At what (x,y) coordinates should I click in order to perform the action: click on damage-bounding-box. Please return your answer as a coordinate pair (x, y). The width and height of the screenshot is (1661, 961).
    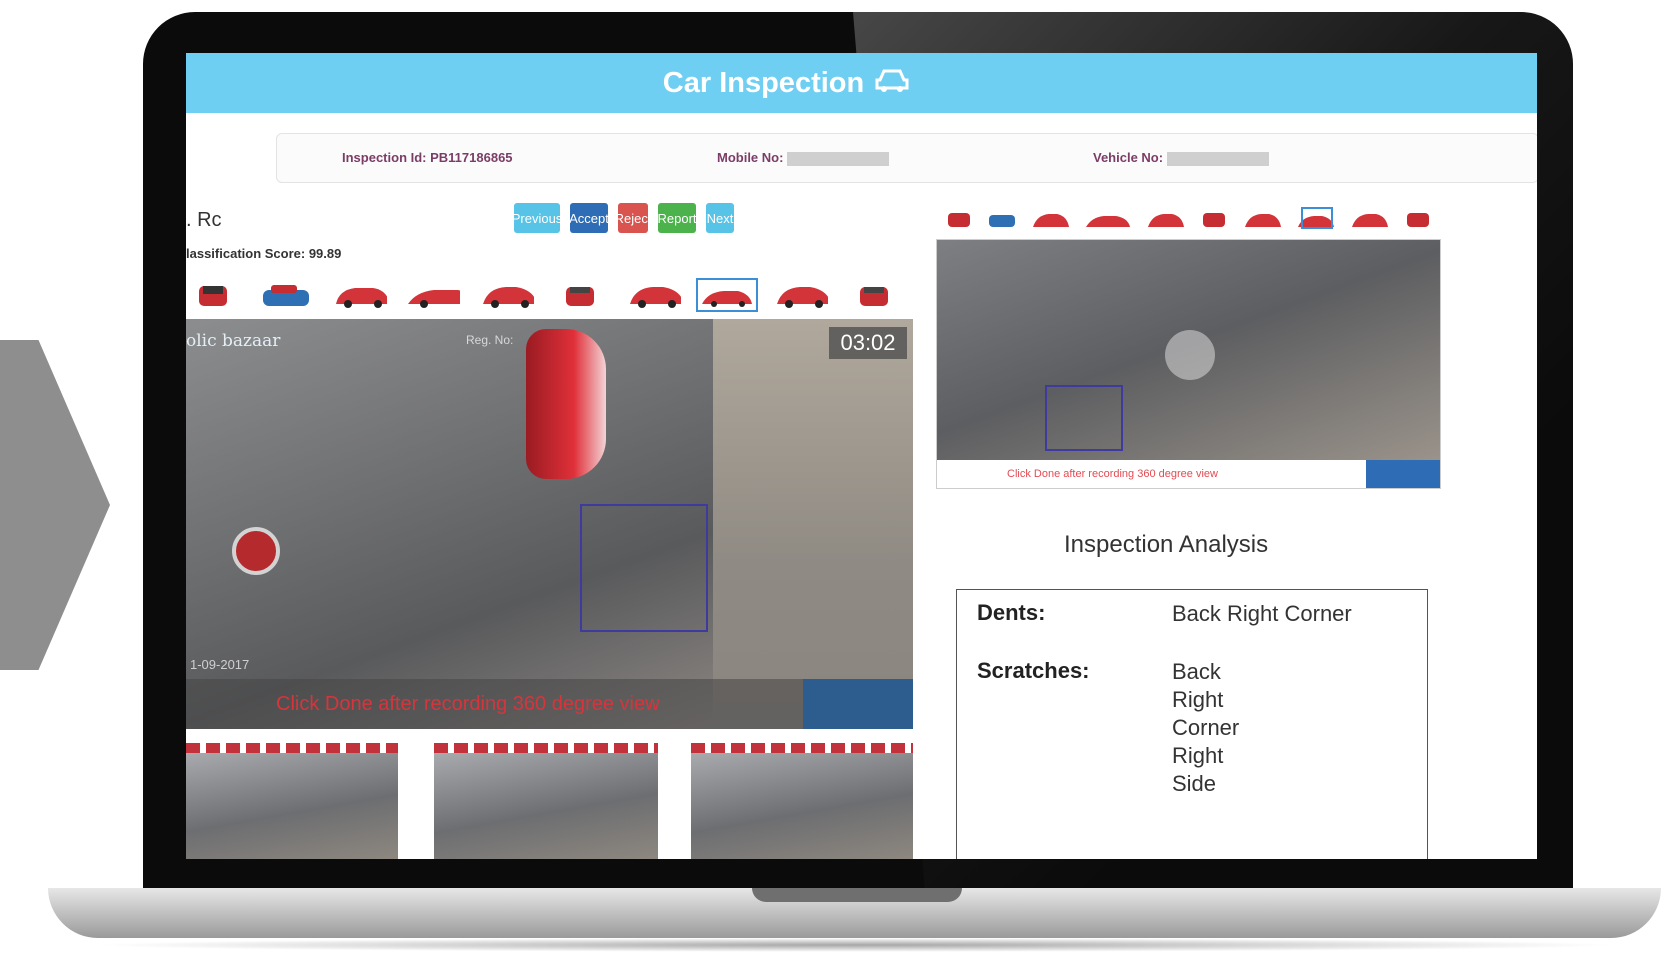
    Looking at the image, I should click on (644, 568).